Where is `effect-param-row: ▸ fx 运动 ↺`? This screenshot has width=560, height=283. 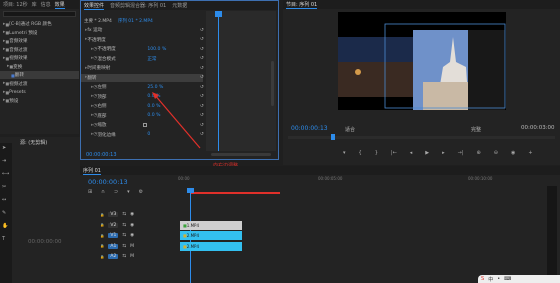 effect-param-row: ▸ fx 运动 ↺ is located at coordinates (142, 30).